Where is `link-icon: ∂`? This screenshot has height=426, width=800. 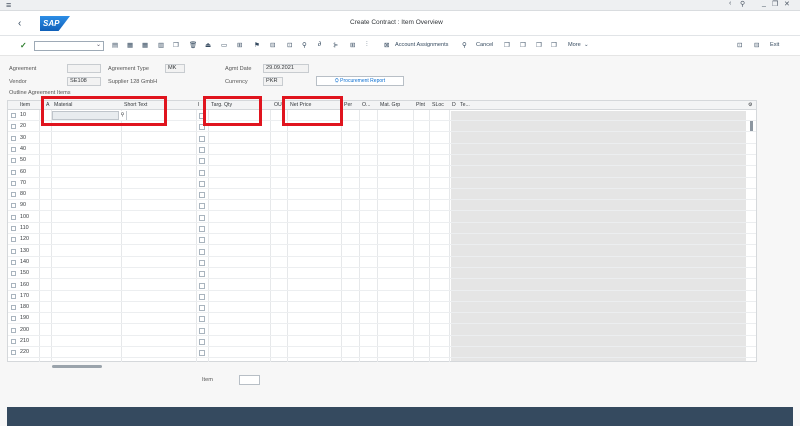
link-icon: ∂ is located at coordinates (319, 44).